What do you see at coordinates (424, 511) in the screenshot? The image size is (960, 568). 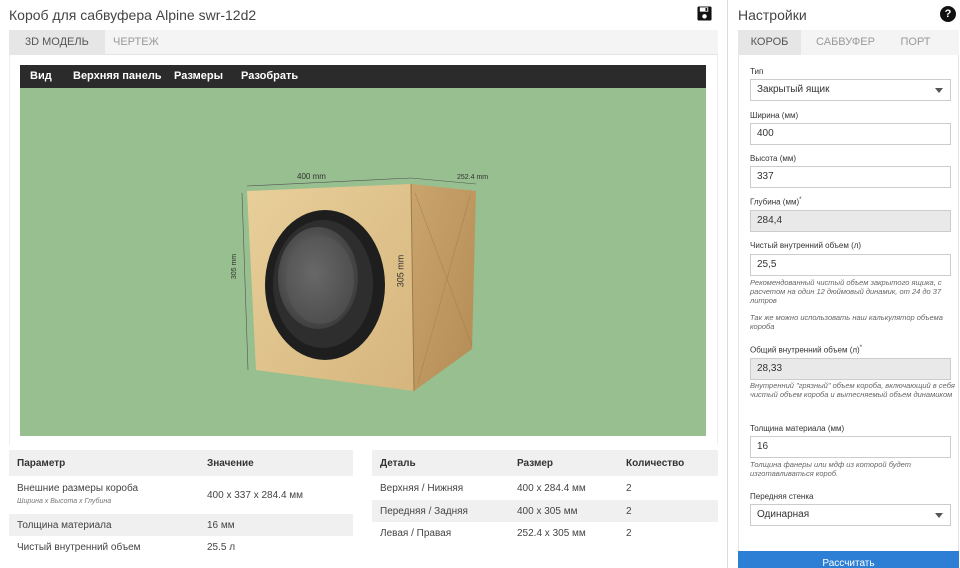 I see `part-name: Передняя / Задняя` at bounding box center [424, 511].